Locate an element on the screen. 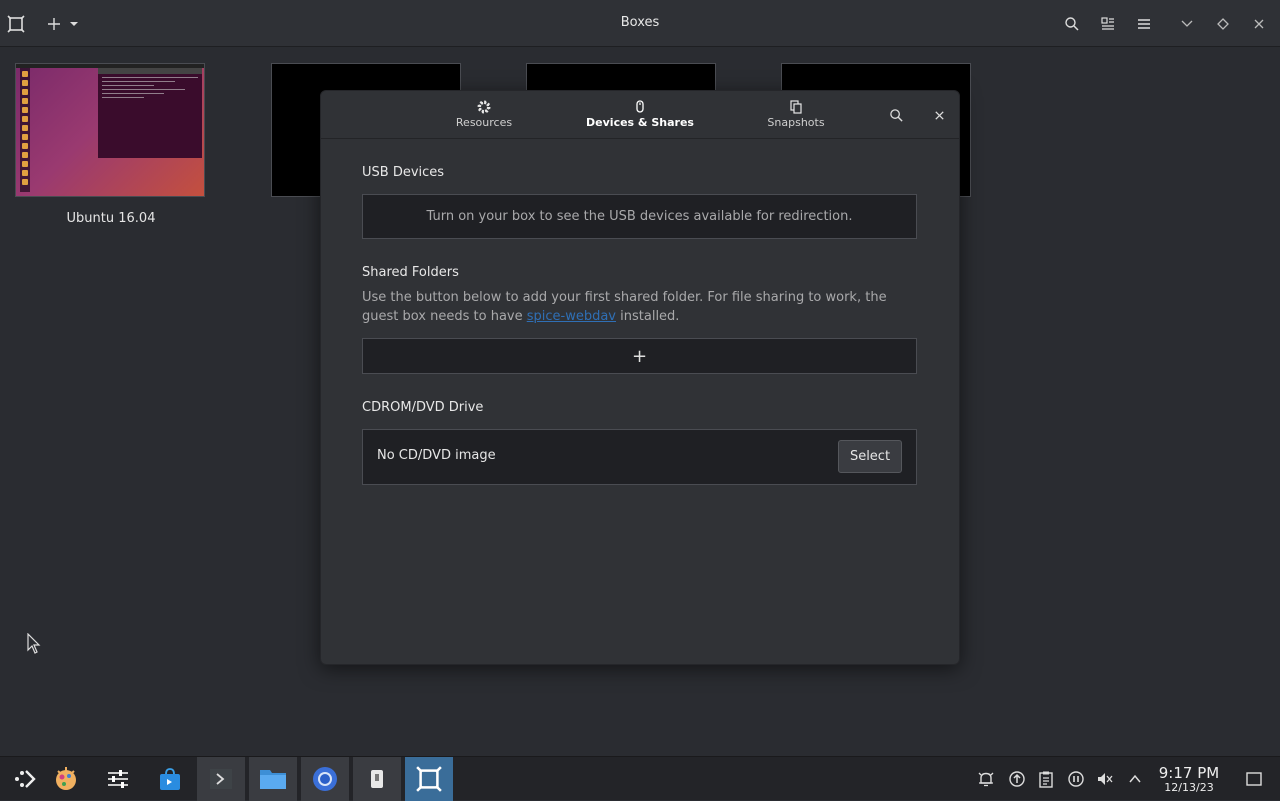 This screenshot has width=1280, height=801. usb-devices-heading: USB Devices is located at coordinates (403, 172).